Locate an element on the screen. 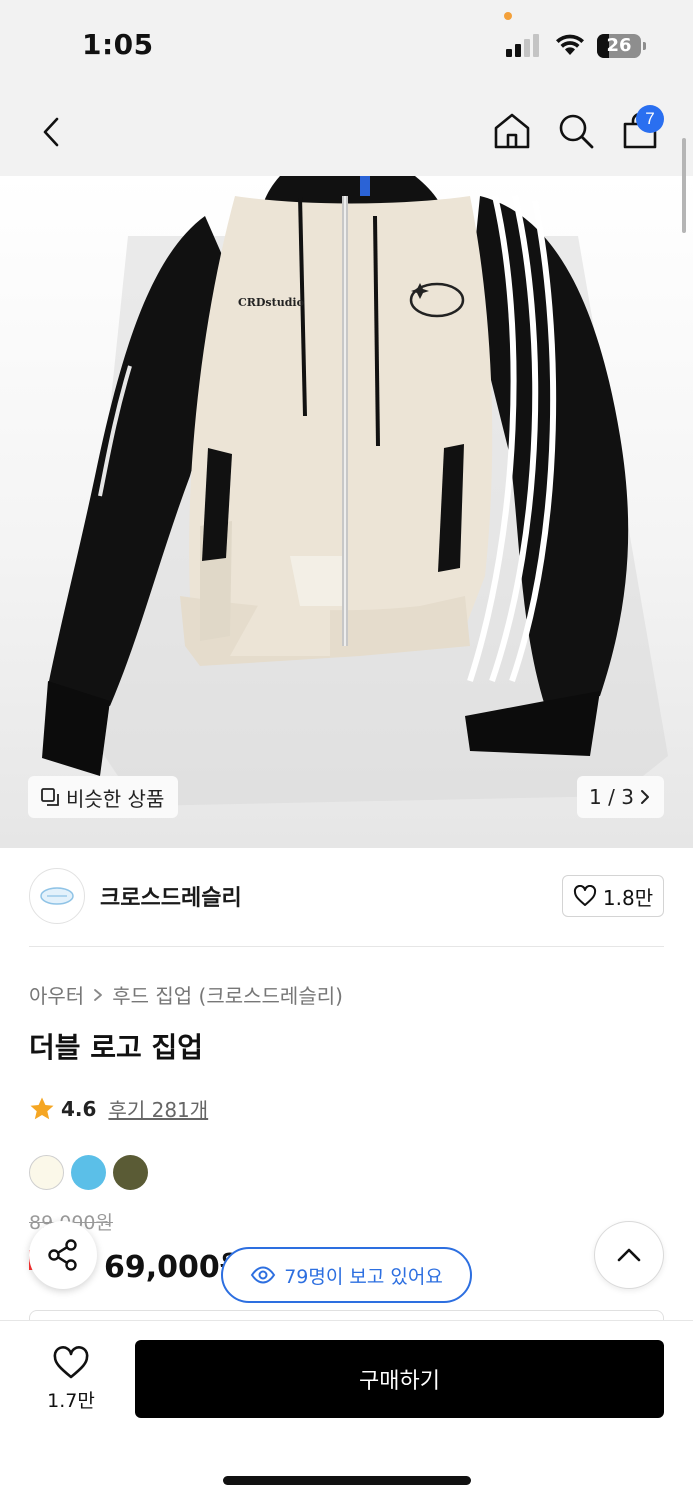  share-icon is located at coordinates (62, 1255).